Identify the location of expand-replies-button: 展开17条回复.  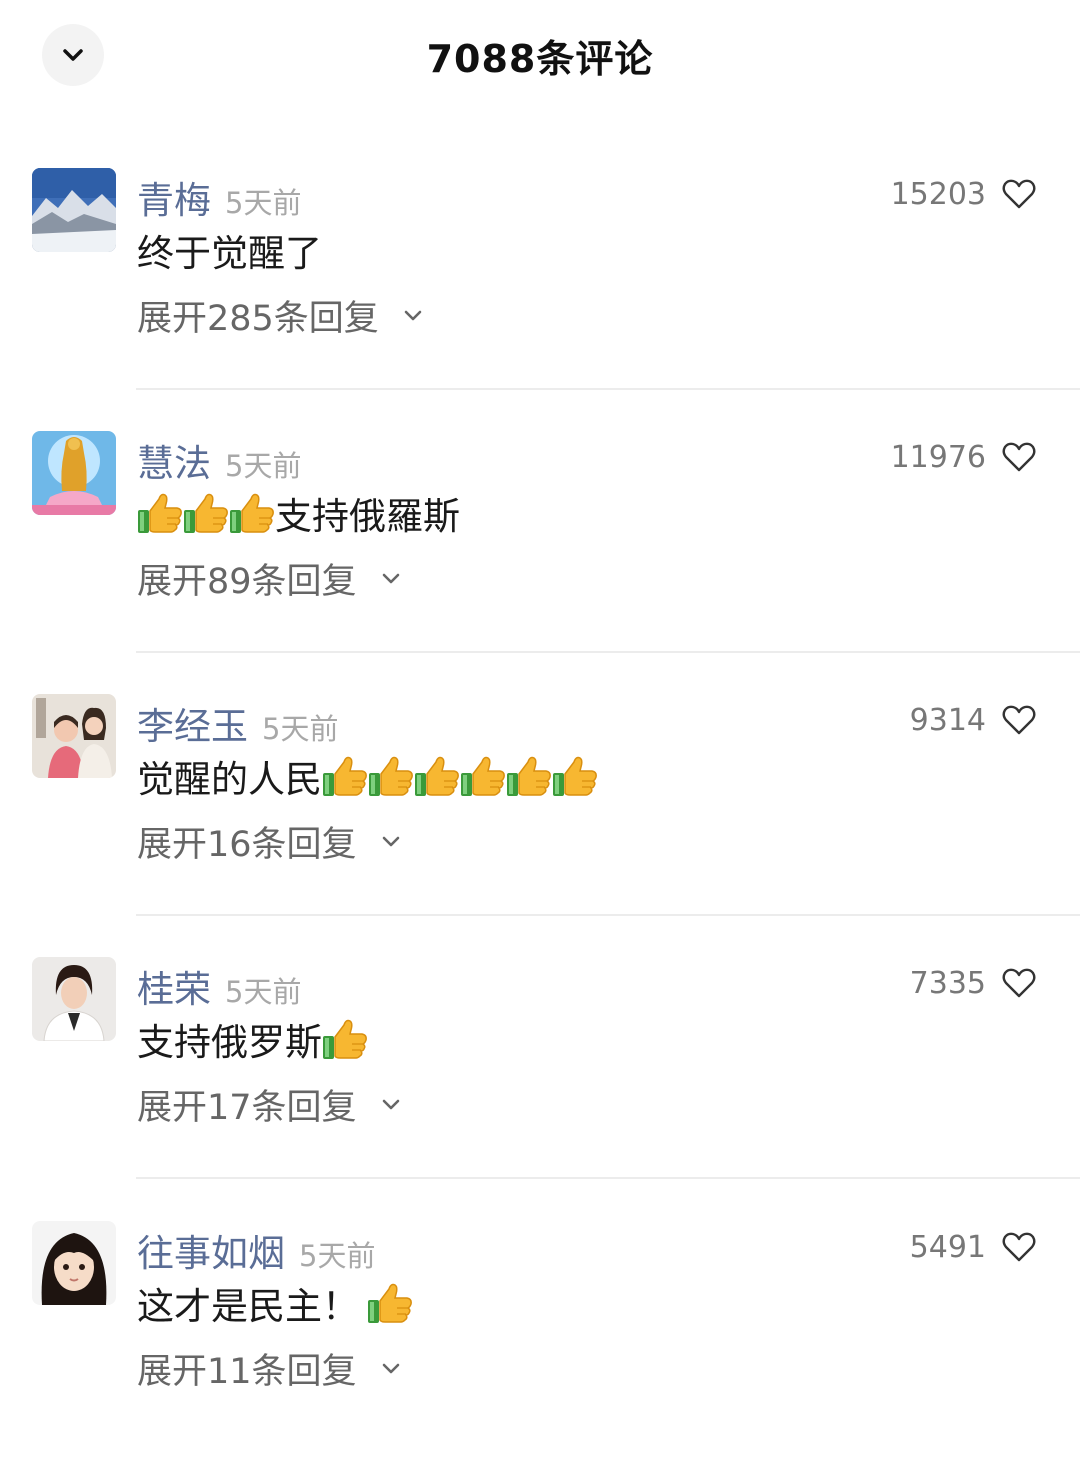
(270, 1104).